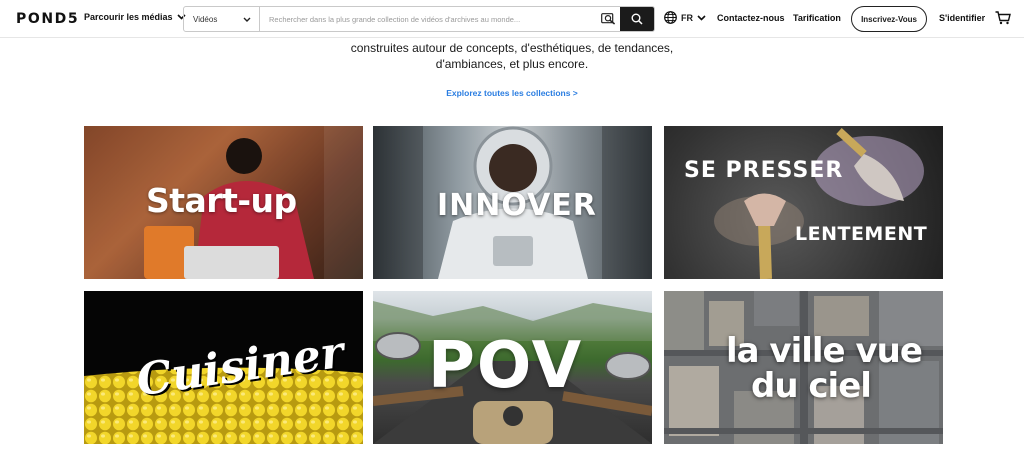 This screenshot has height=467, width=1024. Describe the element at coordinates (819, 203) in the screenshot. I see `makeup-brush-thumbnail-art` at that location.